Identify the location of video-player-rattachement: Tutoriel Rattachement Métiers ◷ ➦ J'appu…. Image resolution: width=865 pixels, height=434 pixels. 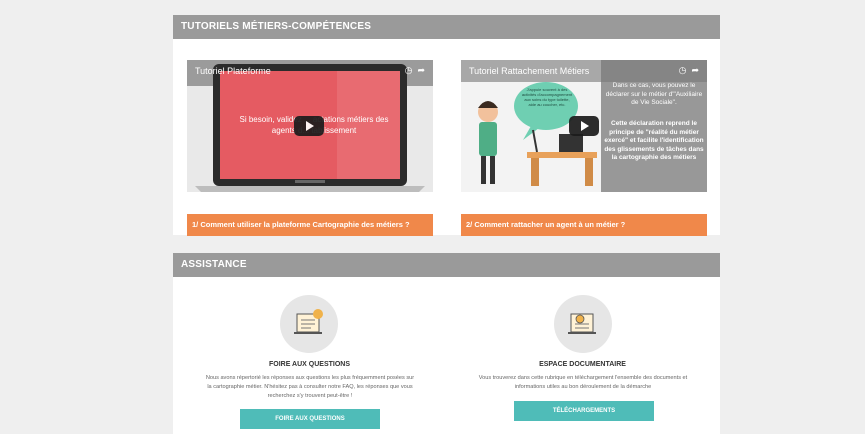
(584, 126).